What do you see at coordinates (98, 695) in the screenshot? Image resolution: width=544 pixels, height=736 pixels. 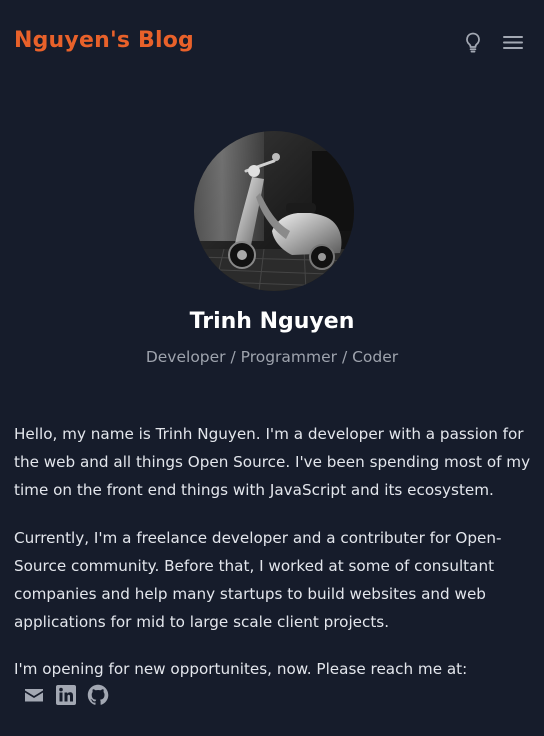 I see `github-icon` at bounding box center [98, 695].